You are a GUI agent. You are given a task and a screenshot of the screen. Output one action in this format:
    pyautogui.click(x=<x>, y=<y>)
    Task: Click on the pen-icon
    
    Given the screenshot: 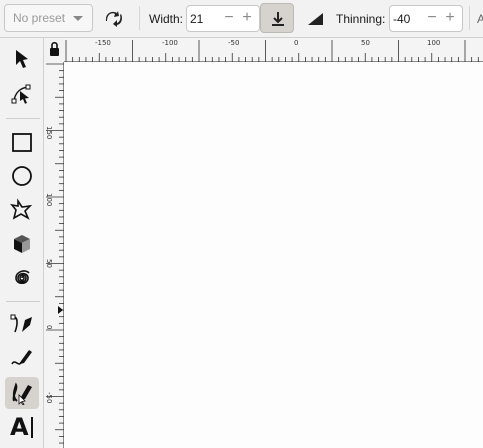 What is the action you would take?
    pyautogui.click(x=21, y=323)
    